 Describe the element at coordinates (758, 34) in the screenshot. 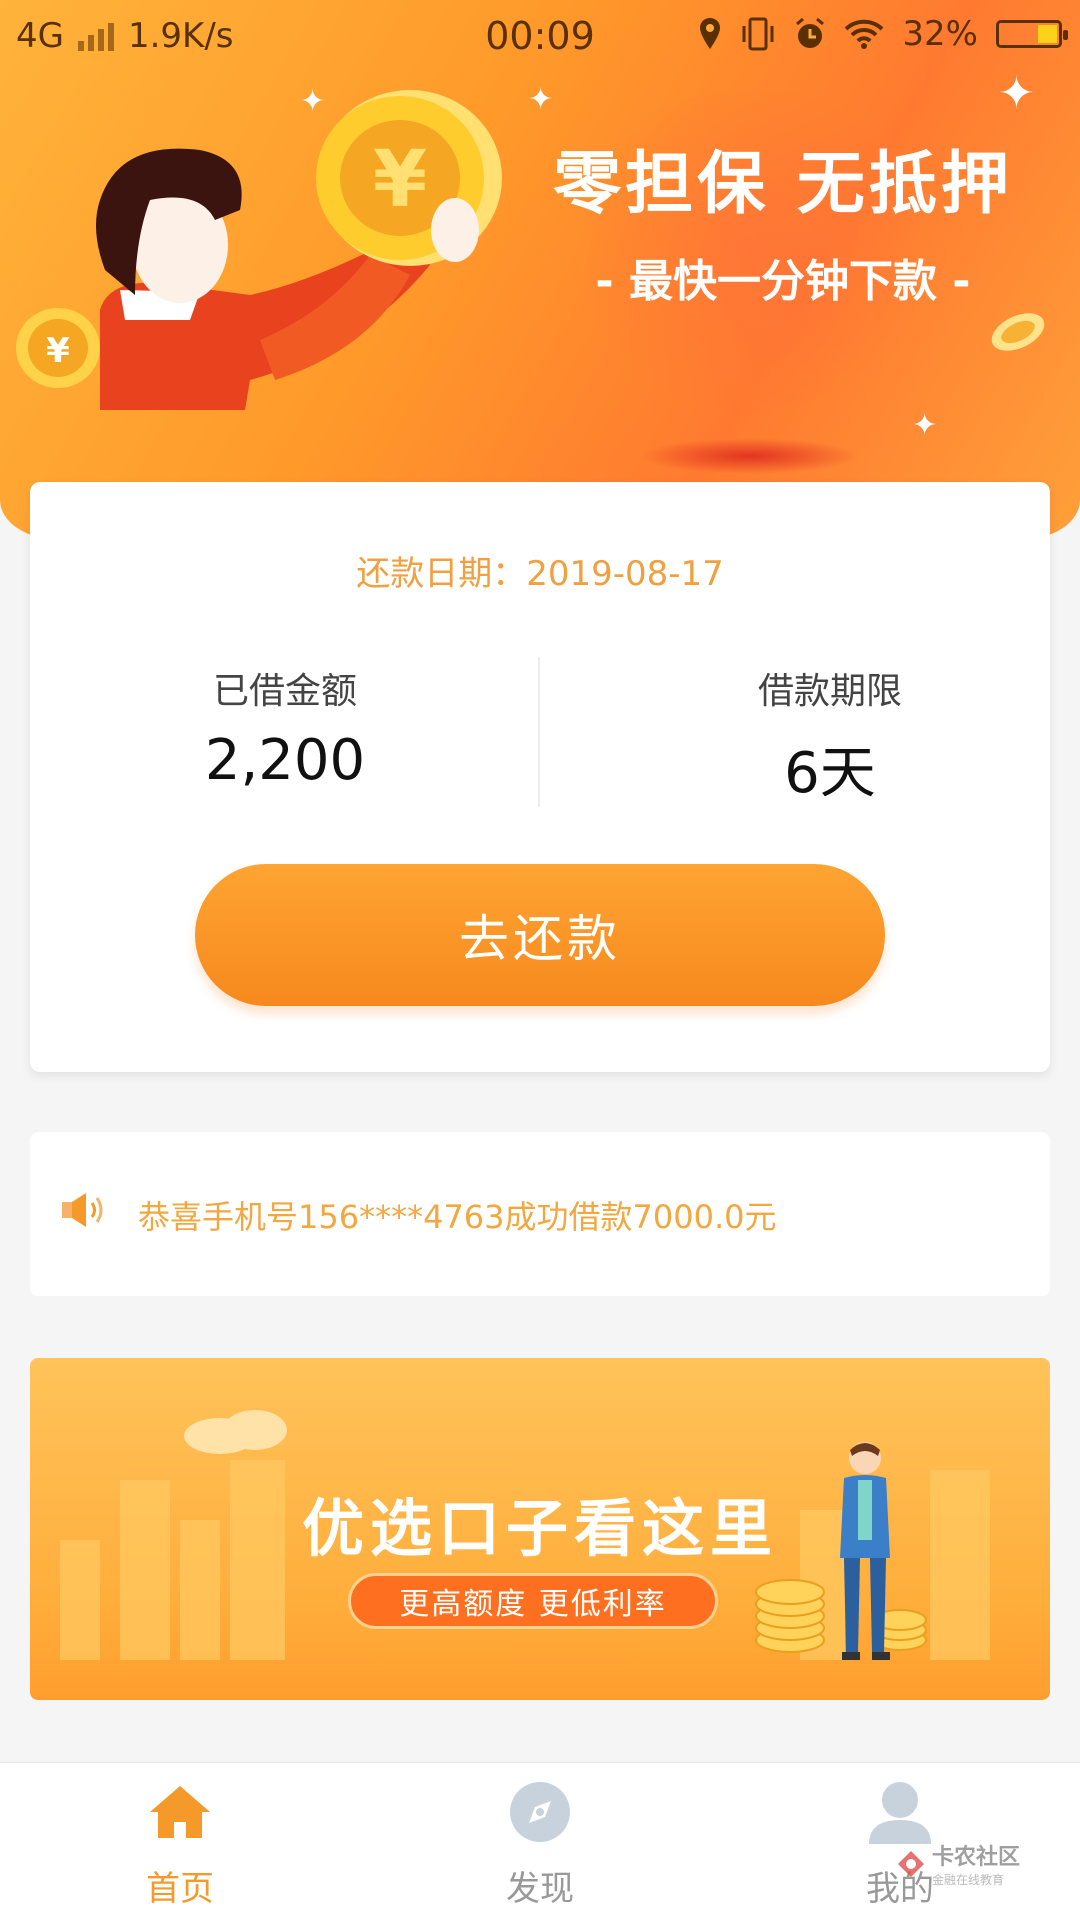

I see `vibrate-icon` at that location.